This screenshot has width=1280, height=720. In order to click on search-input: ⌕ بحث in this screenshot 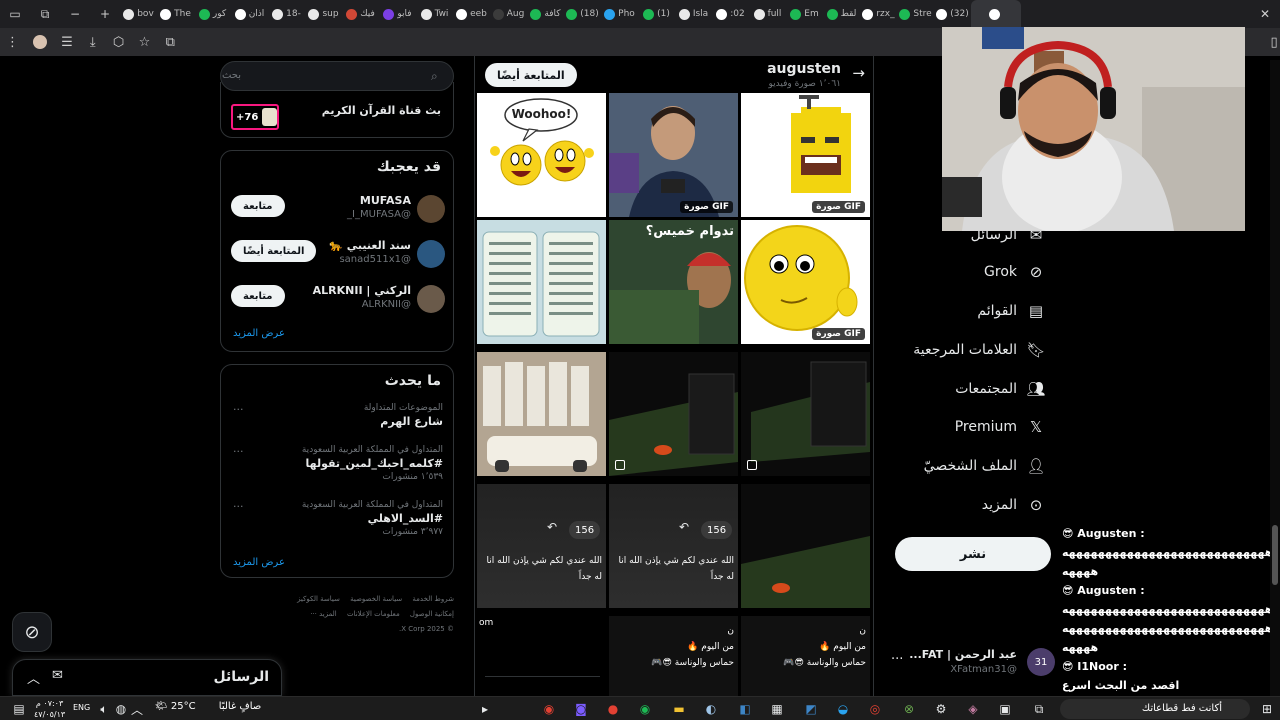, I will do `click(337, 76)`.